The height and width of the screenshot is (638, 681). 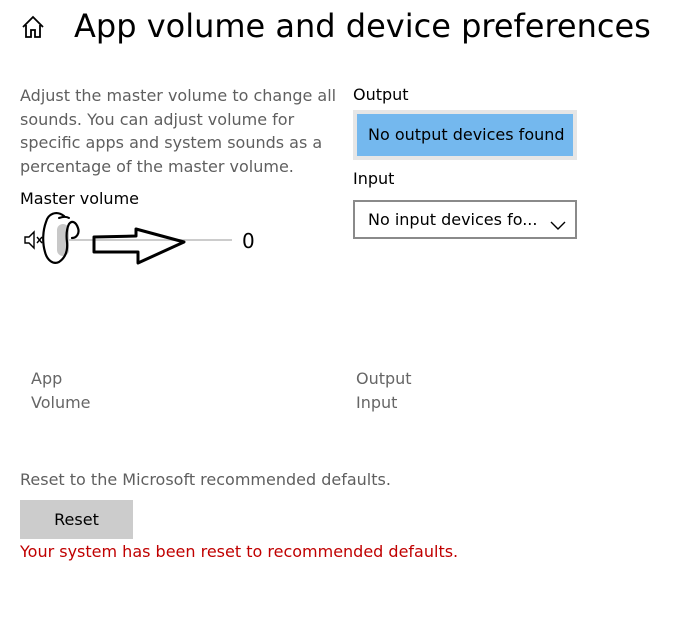 I want to click on master-volume-slider-thumb, so click(x=63, y=240).